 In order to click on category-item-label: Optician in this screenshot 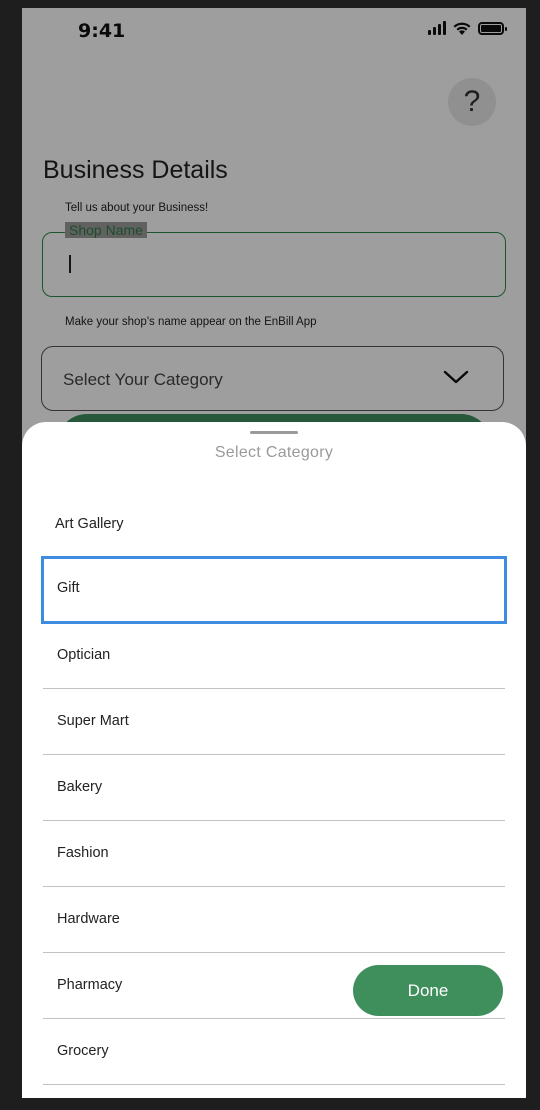, I will do `click(84, 655)`.